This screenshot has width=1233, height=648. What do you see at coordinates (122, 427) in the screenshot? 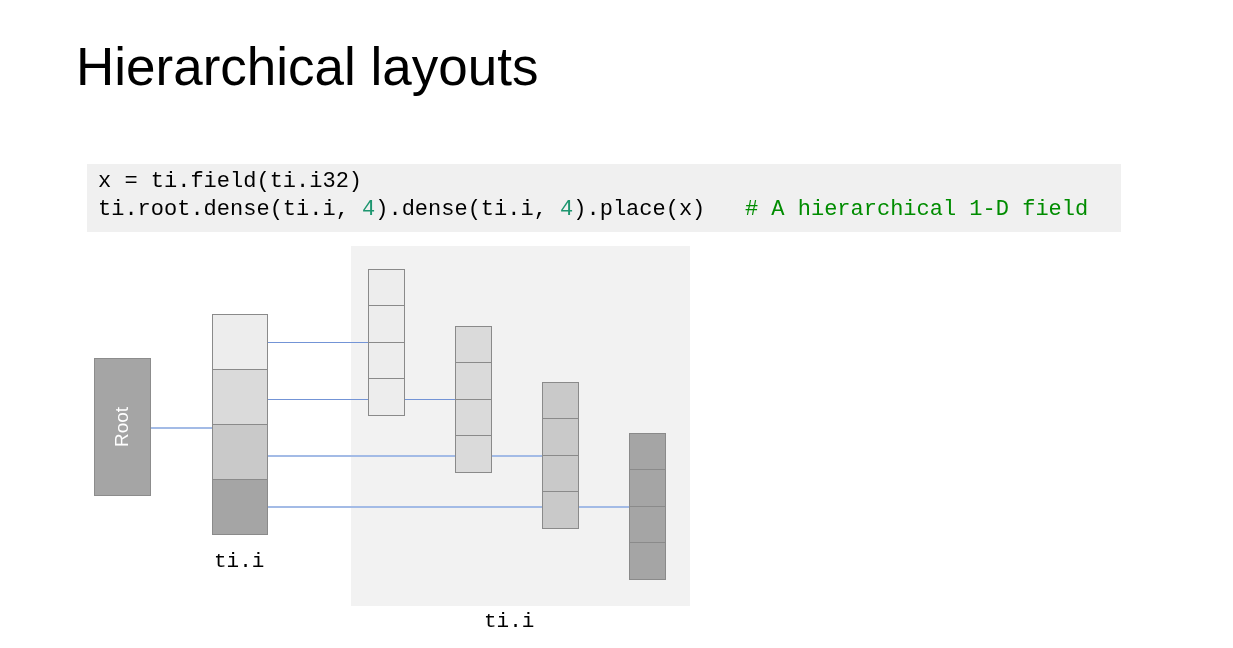
I see `root-node: Root` at bounding box center [122, 427].